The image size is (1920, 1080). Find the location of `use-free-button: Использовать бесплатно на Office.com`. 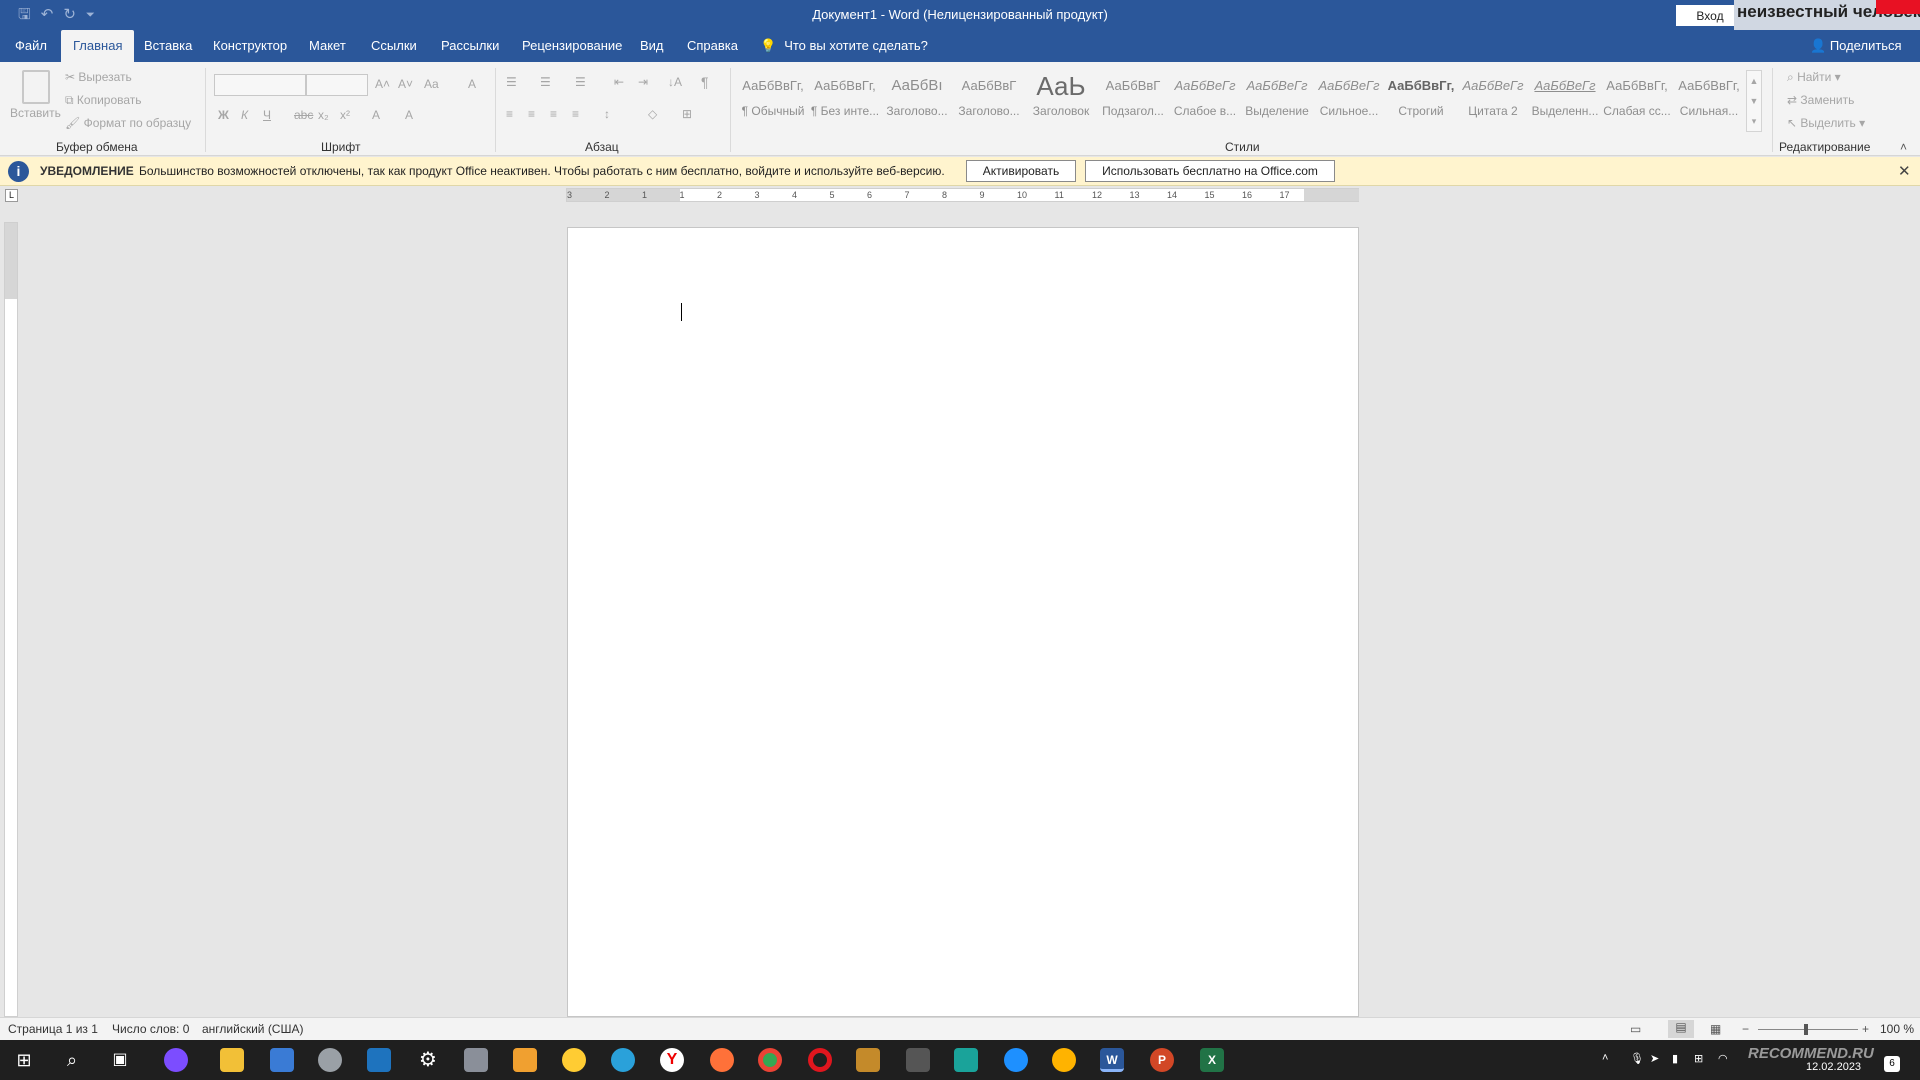

use-free-button: Использовать бесплатно на Office.com is located at coordinates (1210, 171).